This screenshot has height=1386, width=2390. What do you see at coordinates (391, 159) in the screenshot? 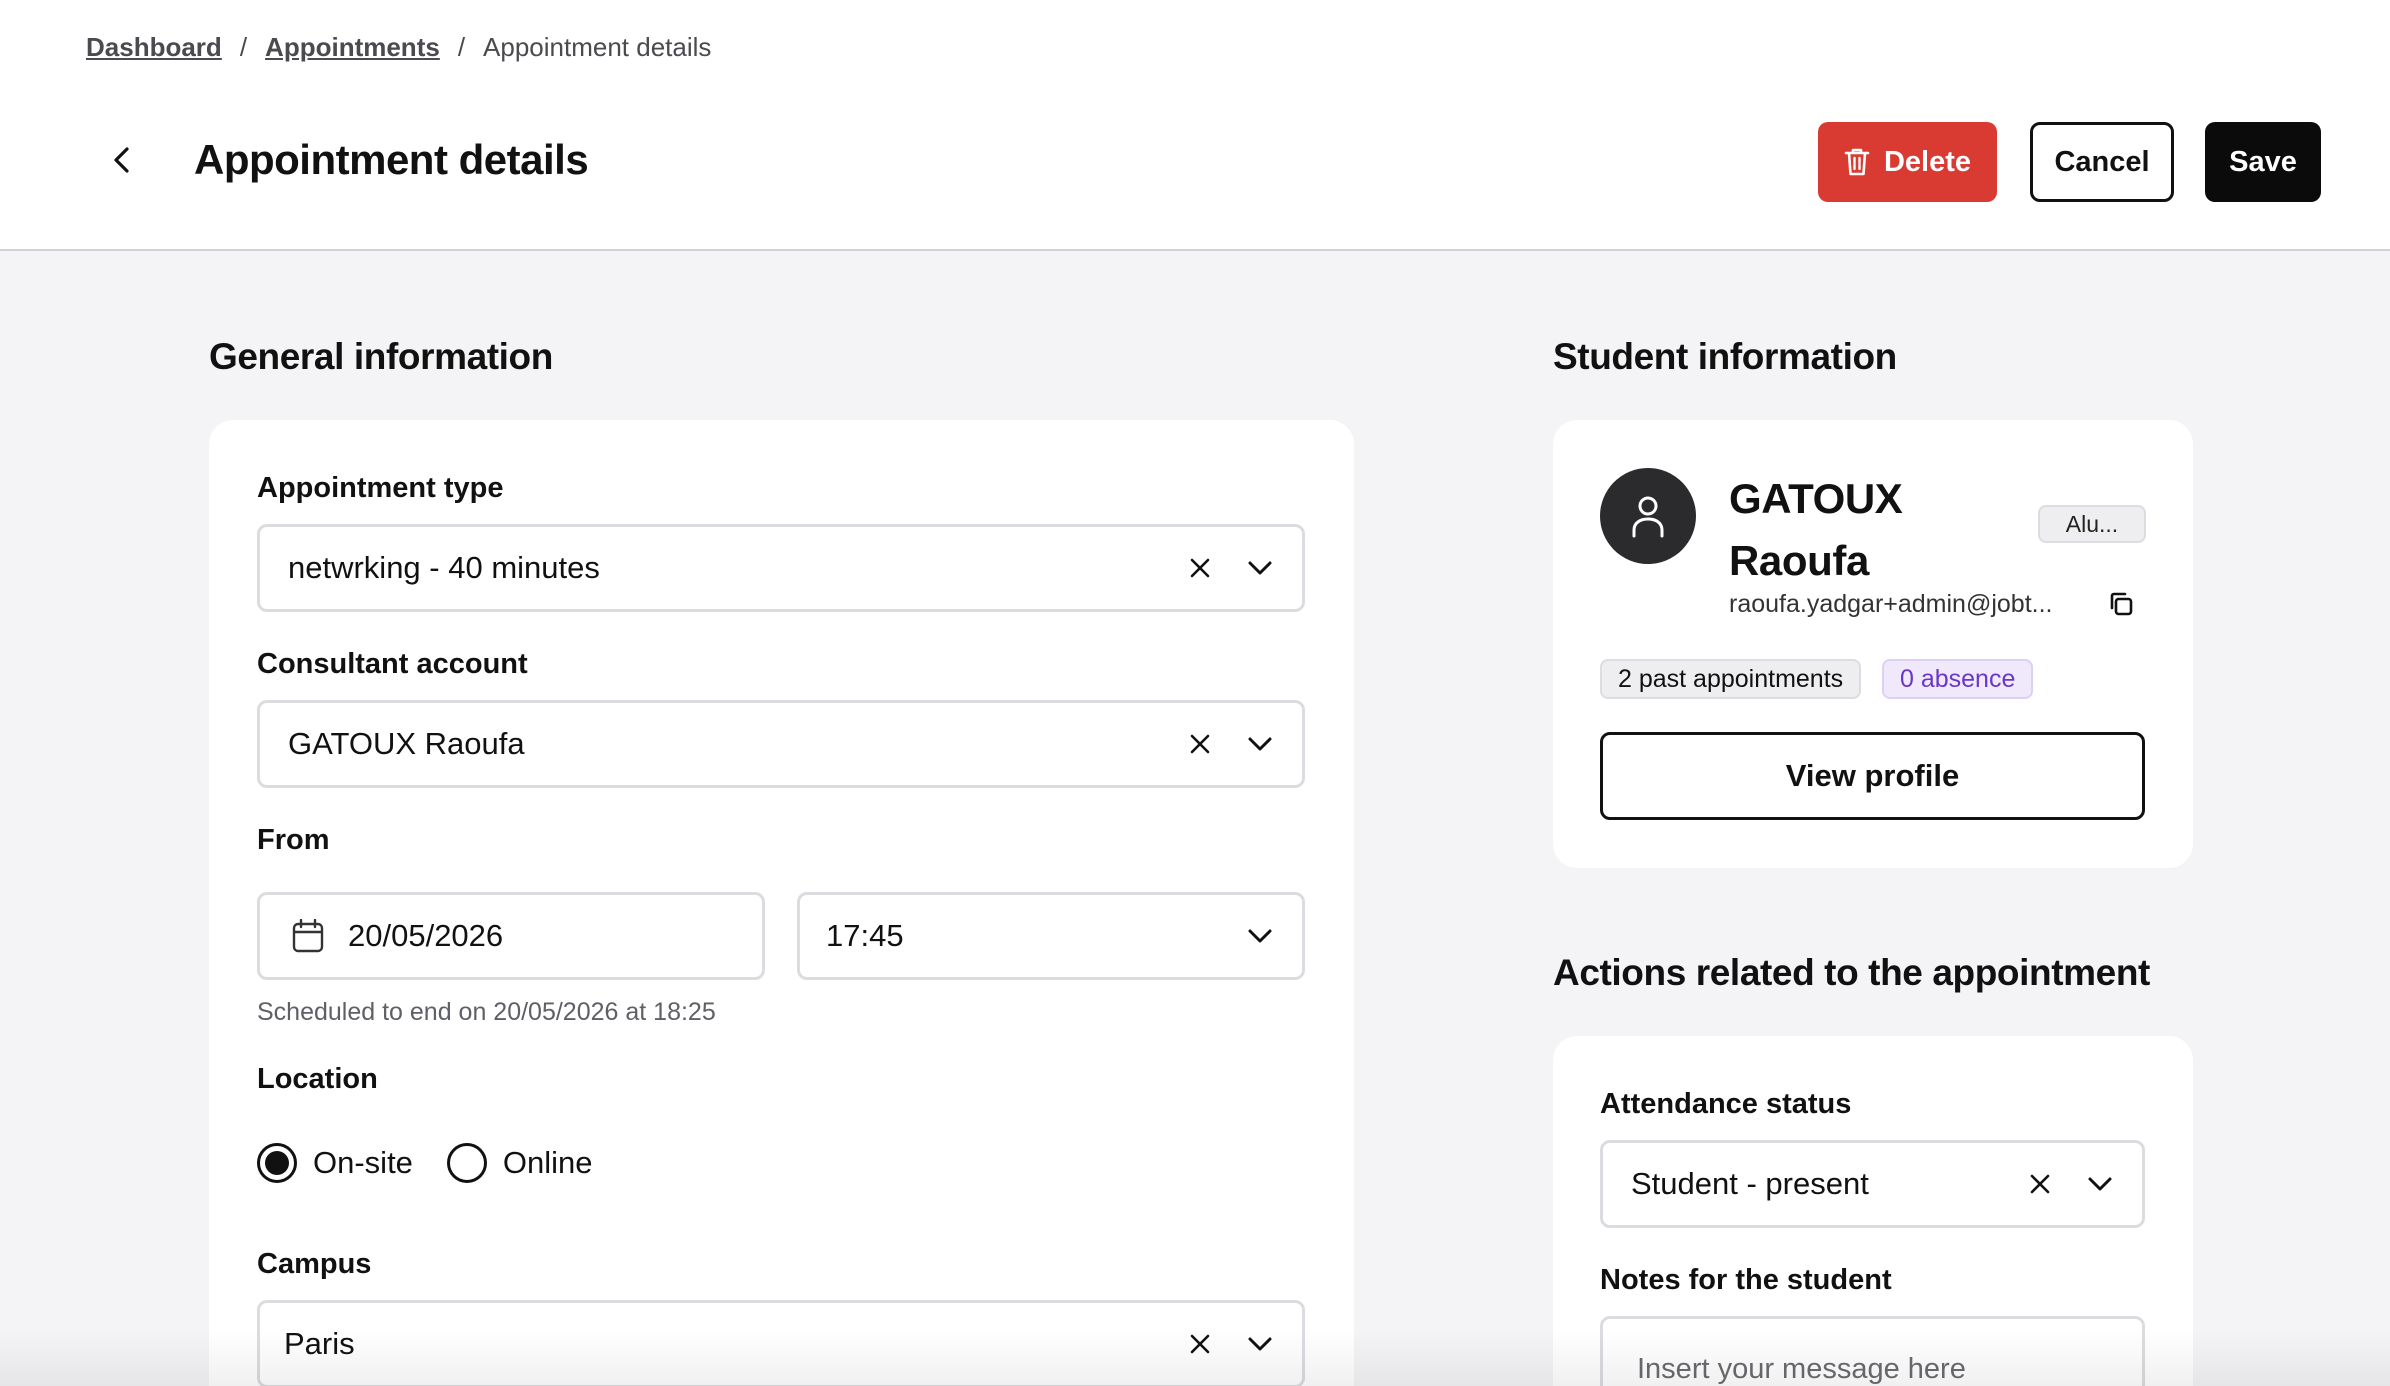
I see `page-title: Appointment details` at bounding box center [391, 159].